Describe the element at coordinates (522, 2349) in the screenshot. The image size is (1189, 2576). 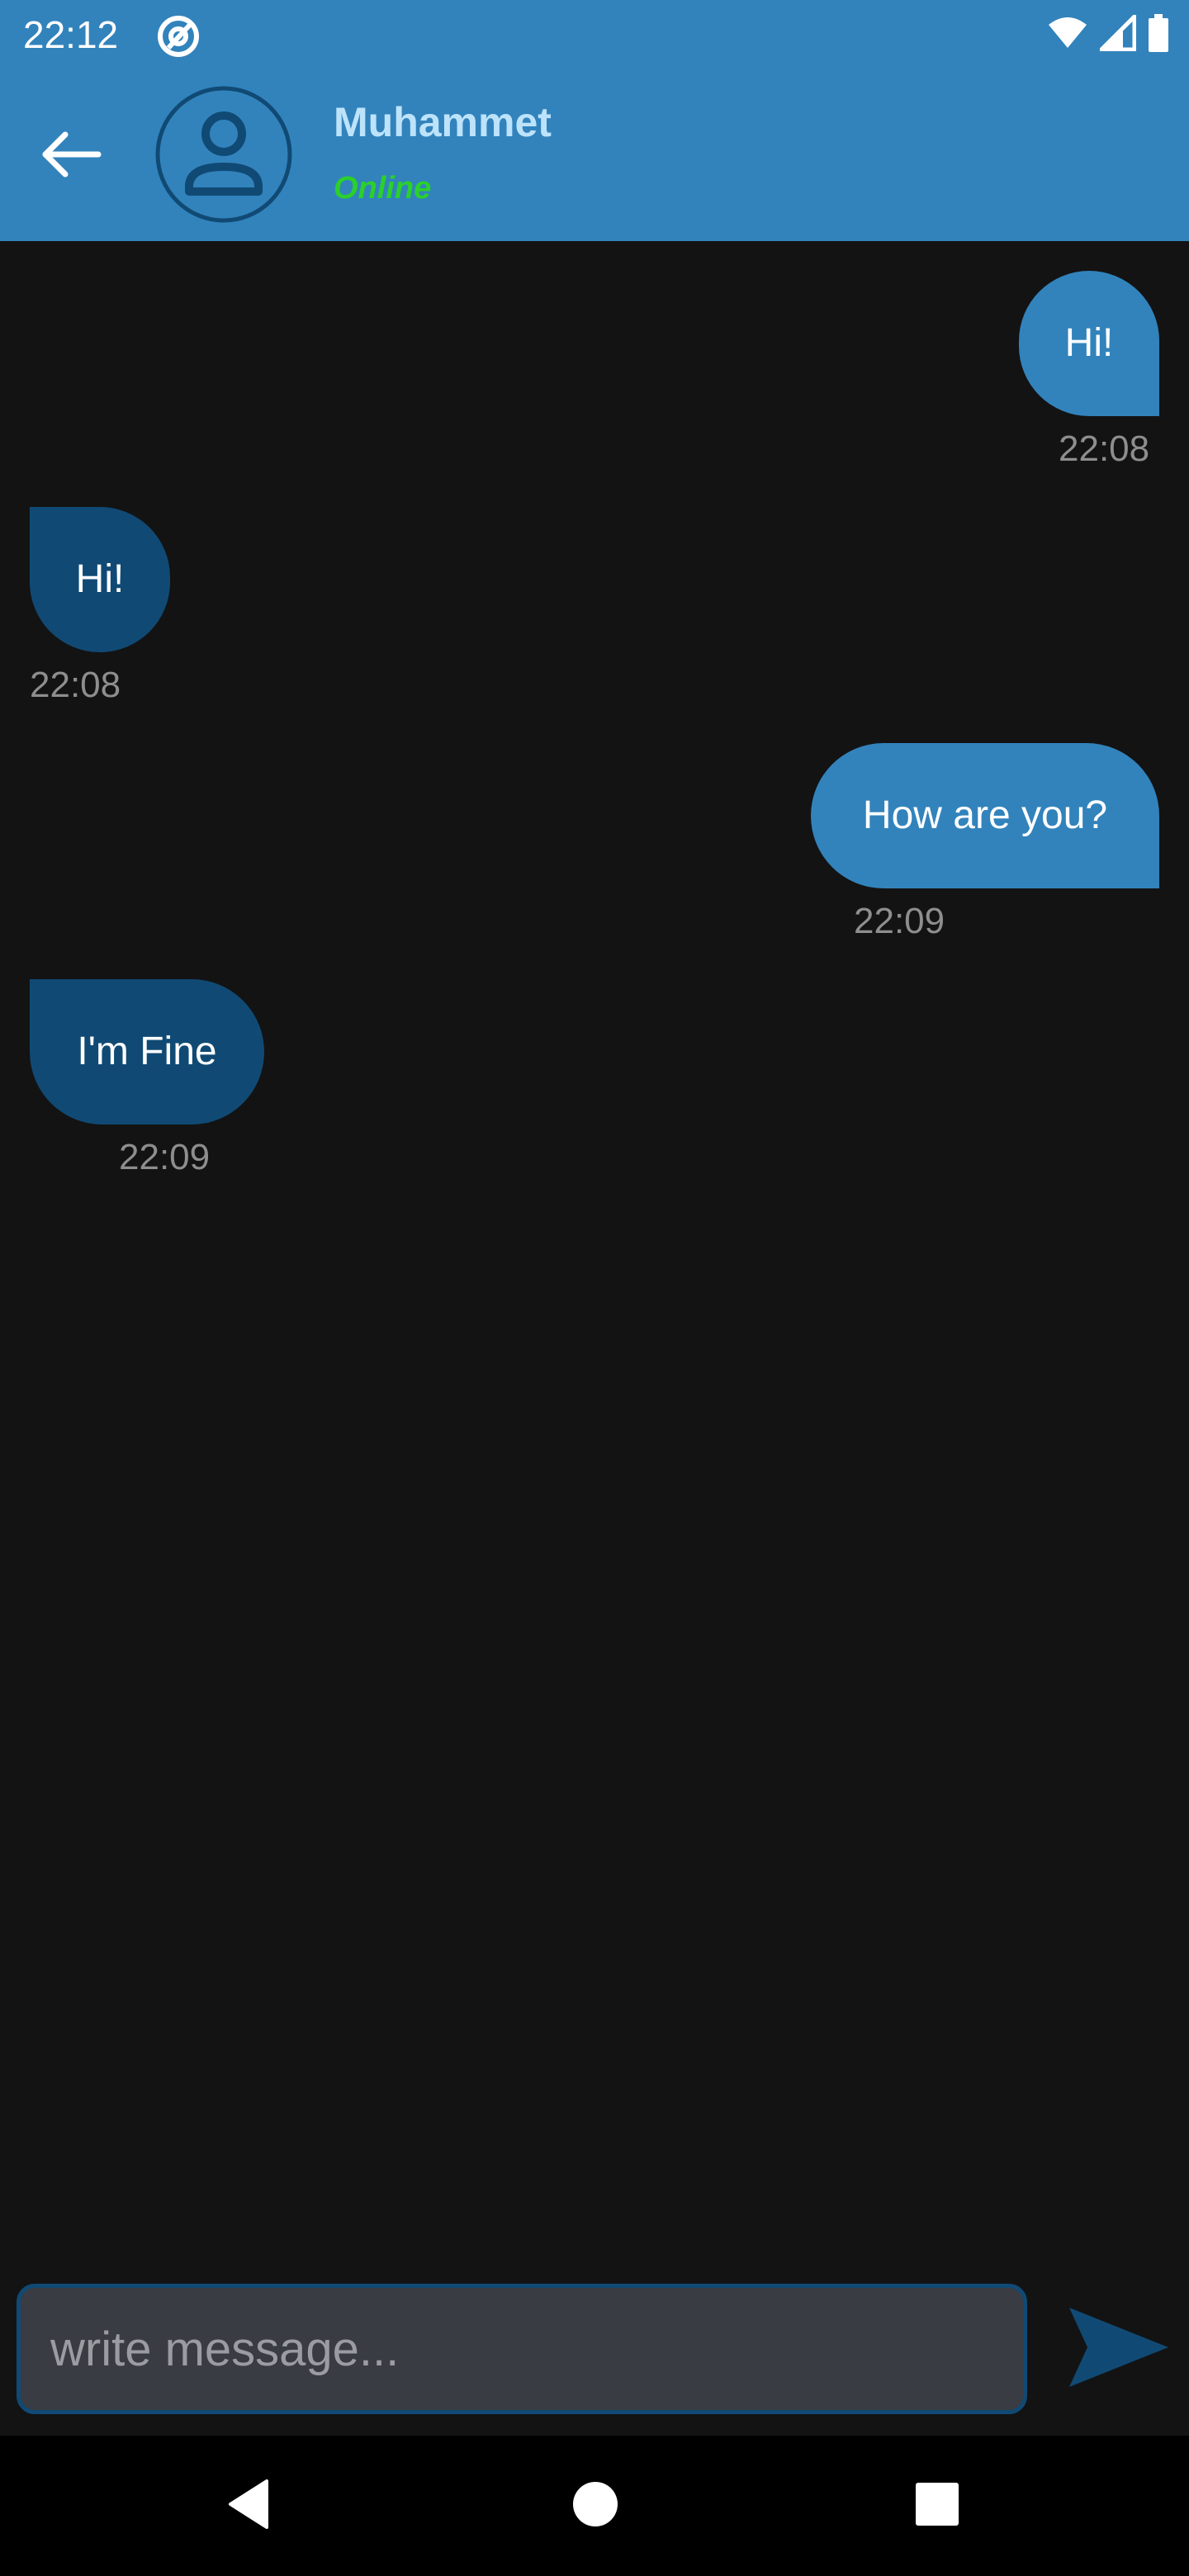
I see `message-input` at that location.